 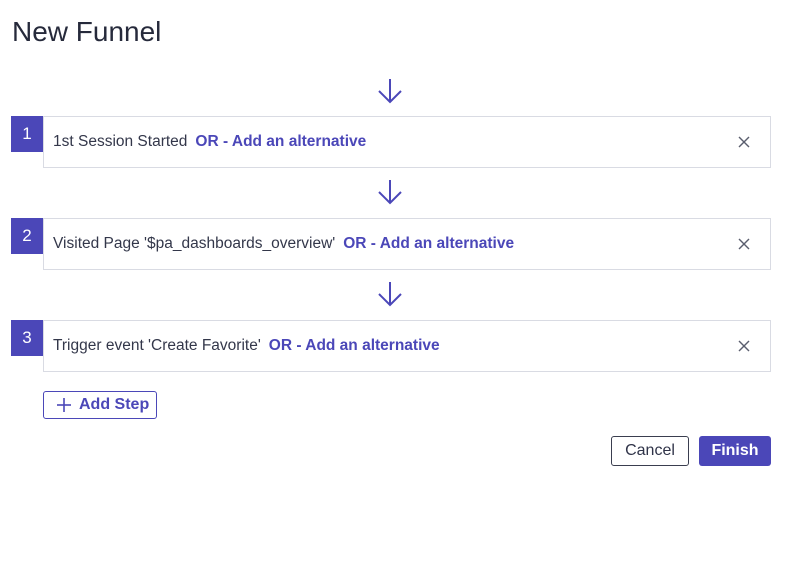 What do you see at coordinates (64, 405) in the screenshot?
I see `plus-icon` at bounding box center [64, 405].